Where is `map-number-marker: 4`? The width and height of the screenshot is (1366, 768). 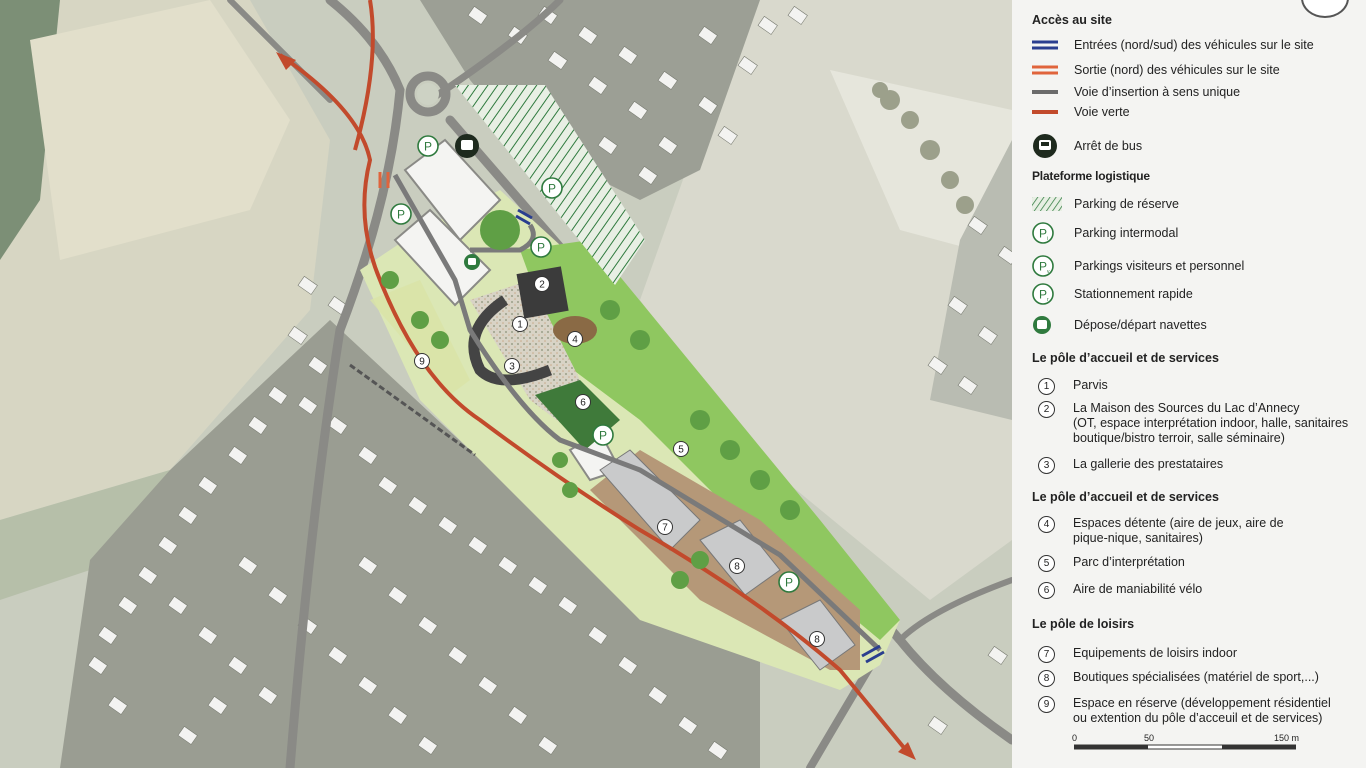 map-number-marker: 4 is located at coordinates (575, 339).